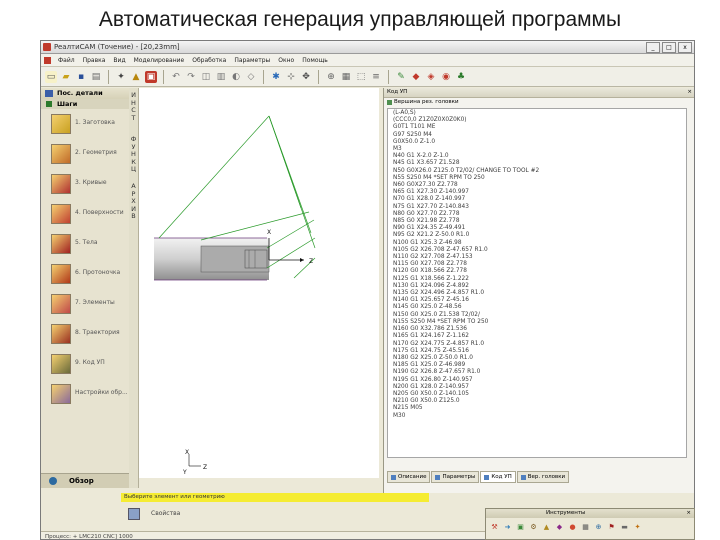 The height and width of the screenshot is (540, 720). Describe the element at coordinates (441, 321) in the screenshot. I see `code-line: N155 S250 M4 *SET RPM TO 250` at that location.